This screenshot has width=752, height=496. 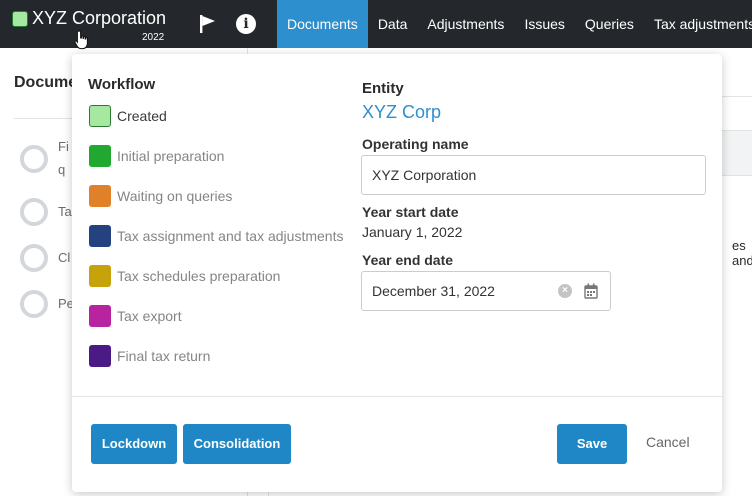 I want to click on calendar-icon, so click(x=591, y=291).